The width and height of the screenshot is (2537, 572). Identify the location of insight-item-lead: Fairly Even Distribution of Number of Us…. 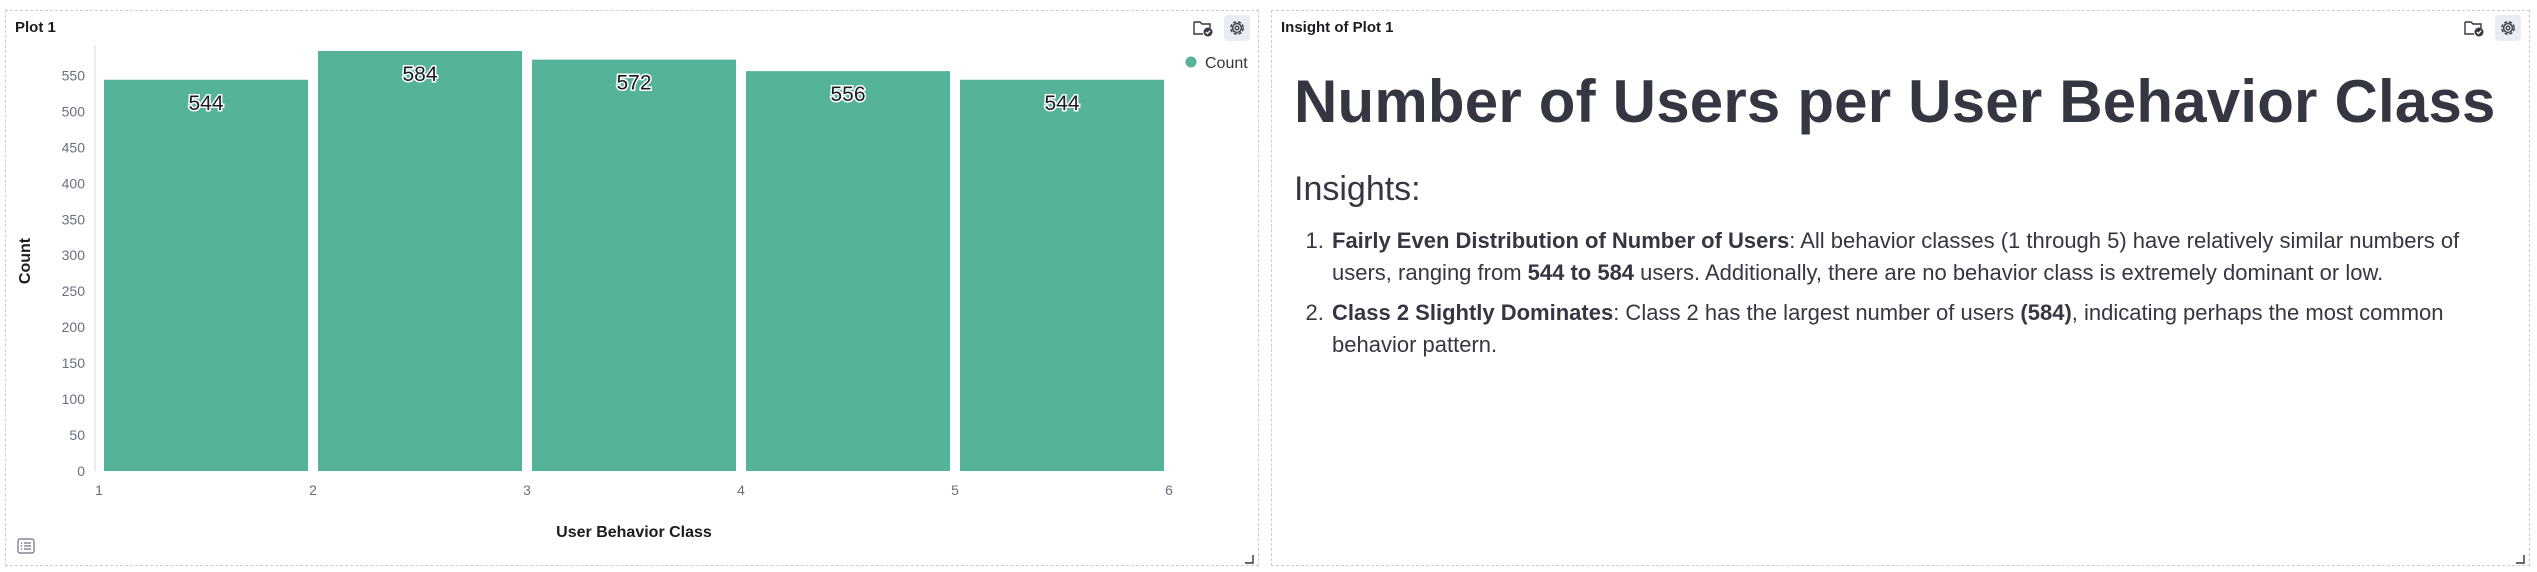
(1561, 240).